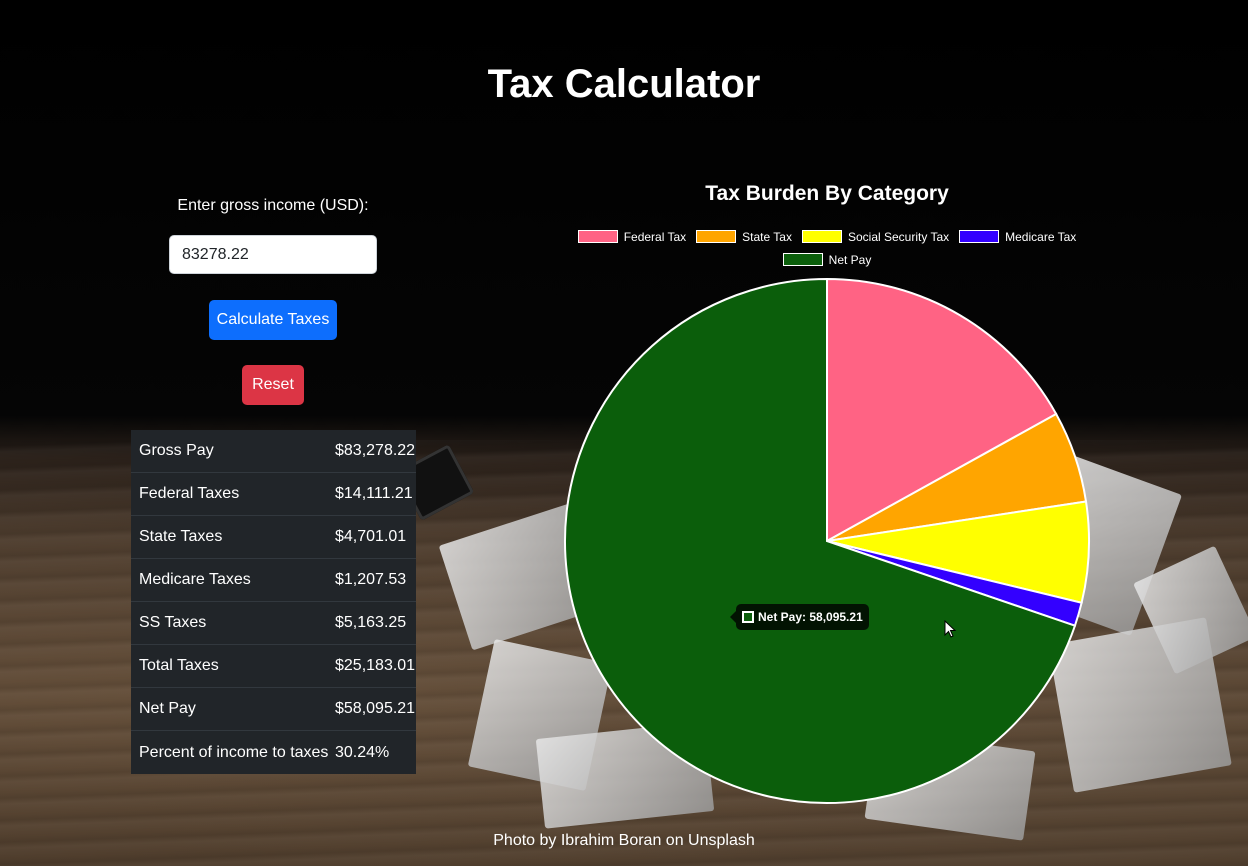 The height and width of the screenshot is (866, 1248). I want to click on tooltip-swatch, so click(748, 617).